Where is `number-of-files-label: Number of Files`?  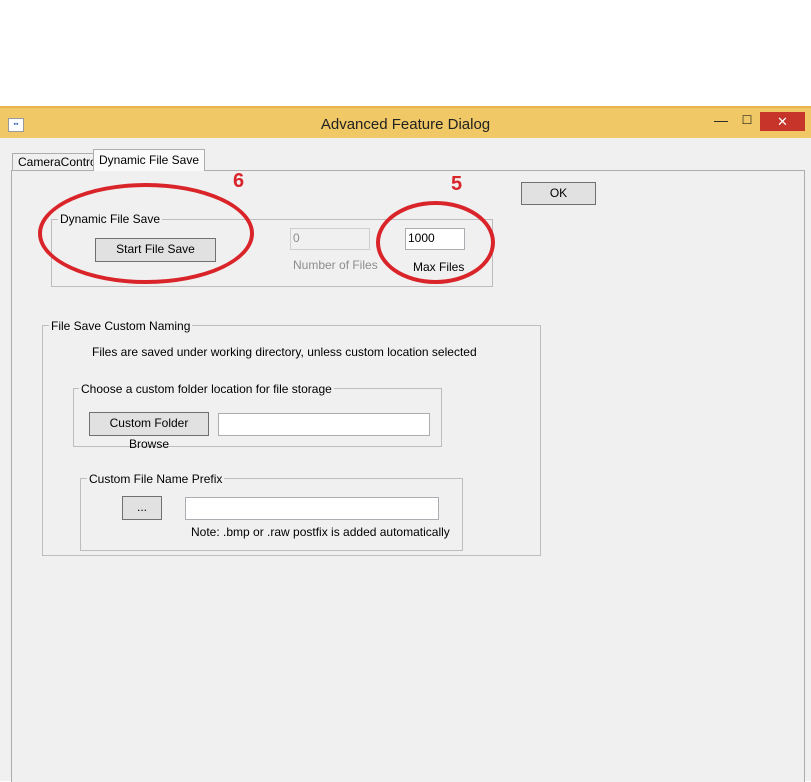 number-of-files-label: Number of Files is located at coordinates (335, 265).